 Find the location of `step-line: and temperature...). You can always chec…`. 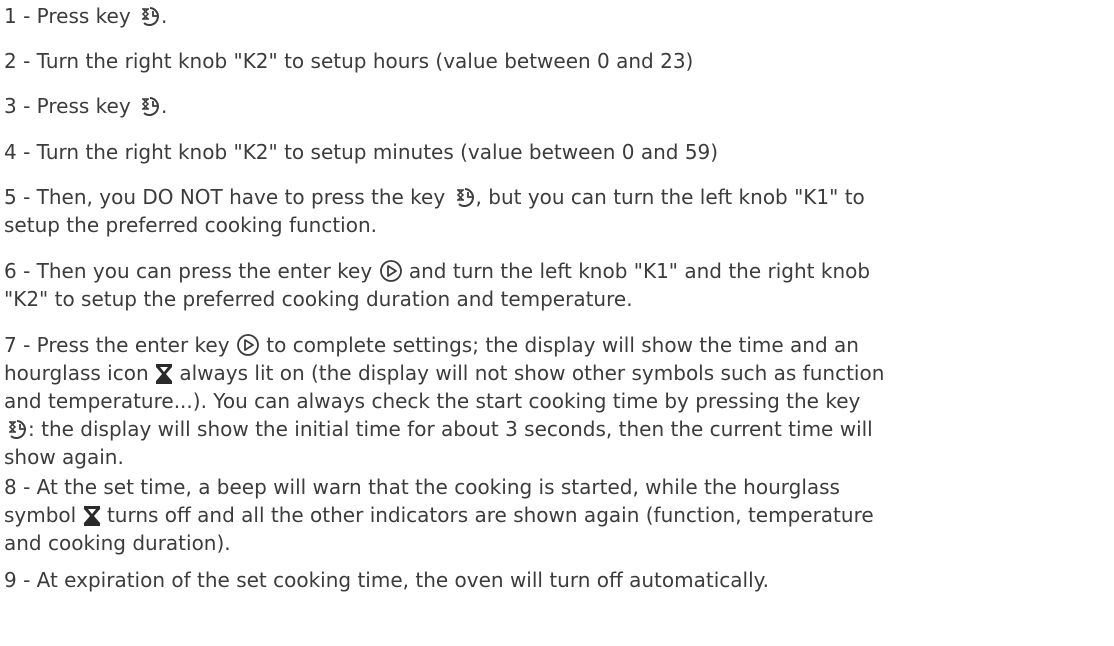

step-line: and temperature...). You can always chec… is located at coordinates (556, 401).